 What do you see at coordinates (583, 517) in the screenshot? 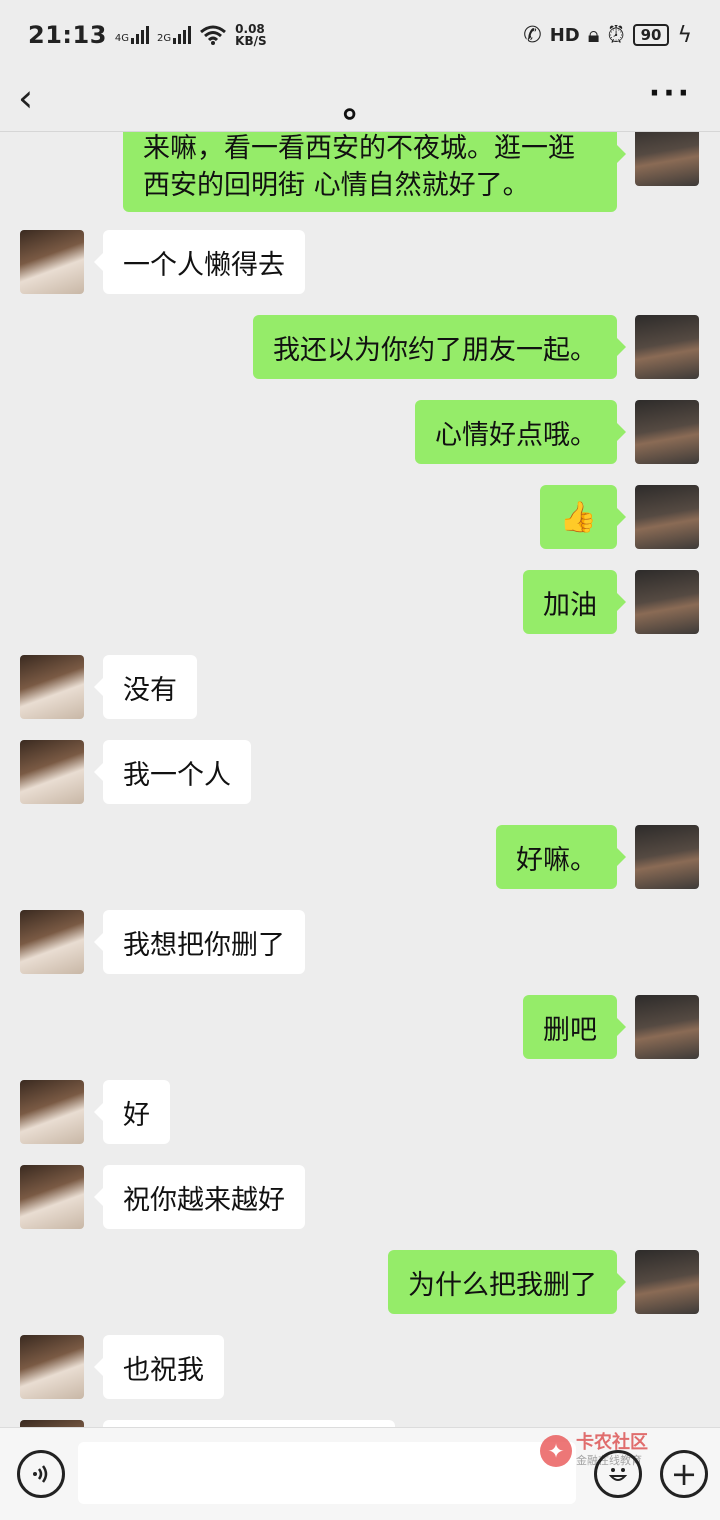
I see `thumbs-up-icon: 👍` at bounding box center [583, 517].